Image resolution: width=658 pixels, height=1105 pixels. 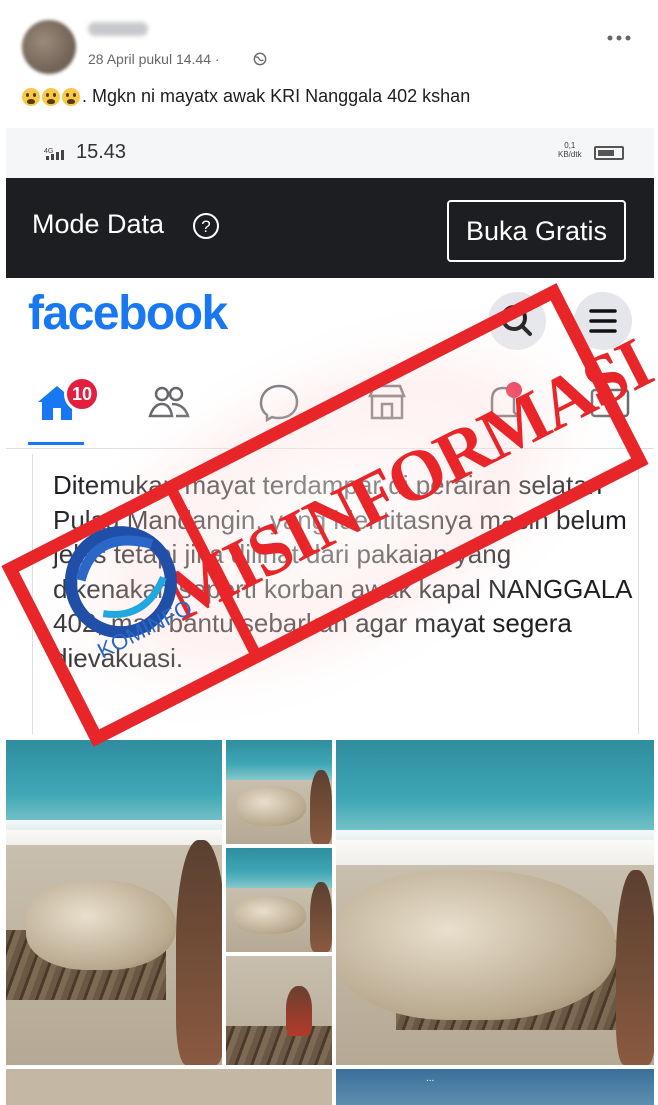 I want to click on search-icon, so click(x=516, y=320).